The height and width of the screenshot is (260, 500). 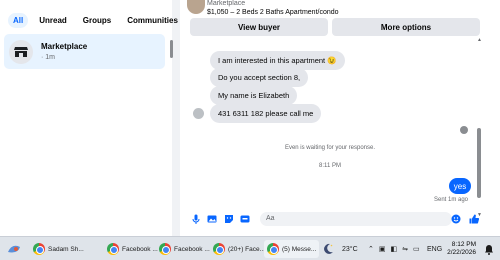 I want to click on volume-icon: ◧, so click(x=394, y=249).